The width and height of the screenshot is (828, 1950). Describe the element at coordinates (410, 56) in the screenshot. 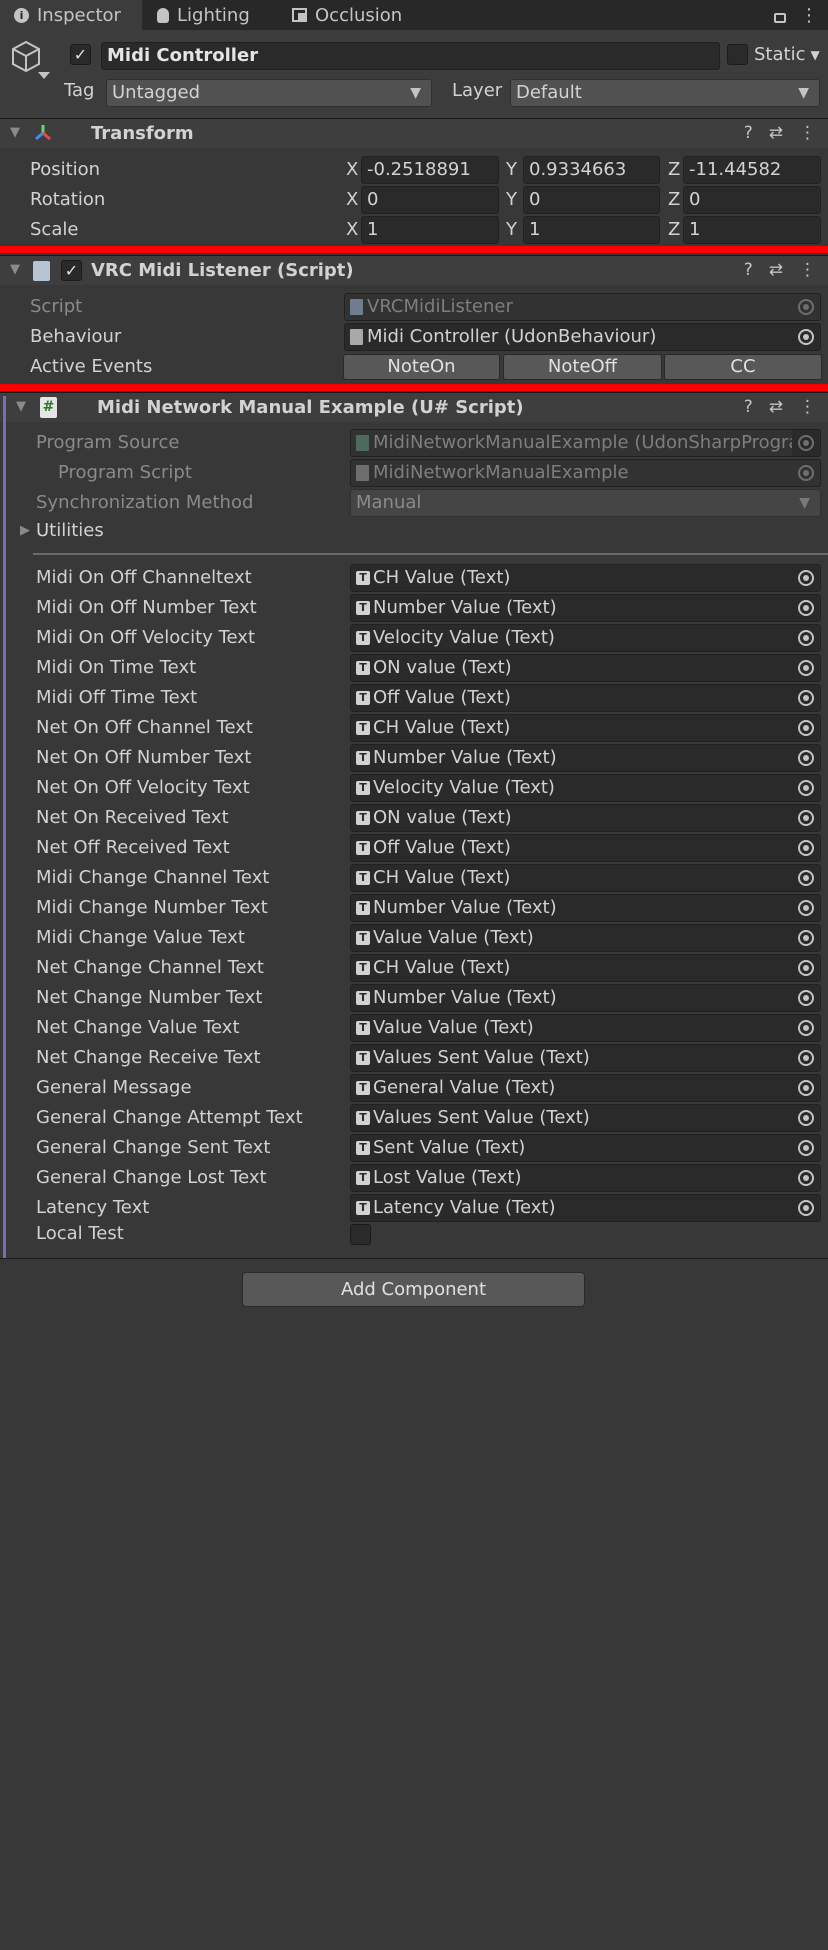

I see `object-name-input: Midi Controller` at that location.